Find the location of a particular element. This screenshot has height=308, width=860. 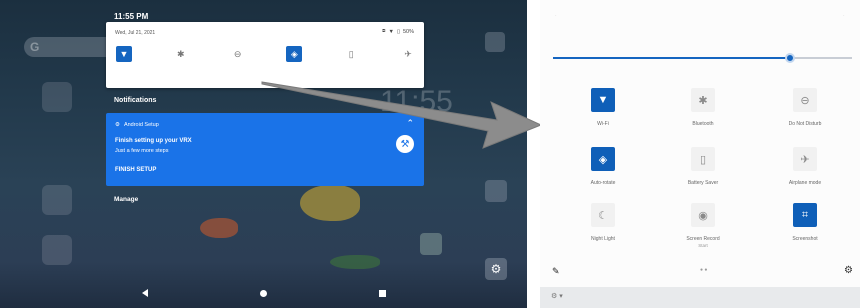

notification-title: Finish setting up your VRX is located at coordinates (153, 141).